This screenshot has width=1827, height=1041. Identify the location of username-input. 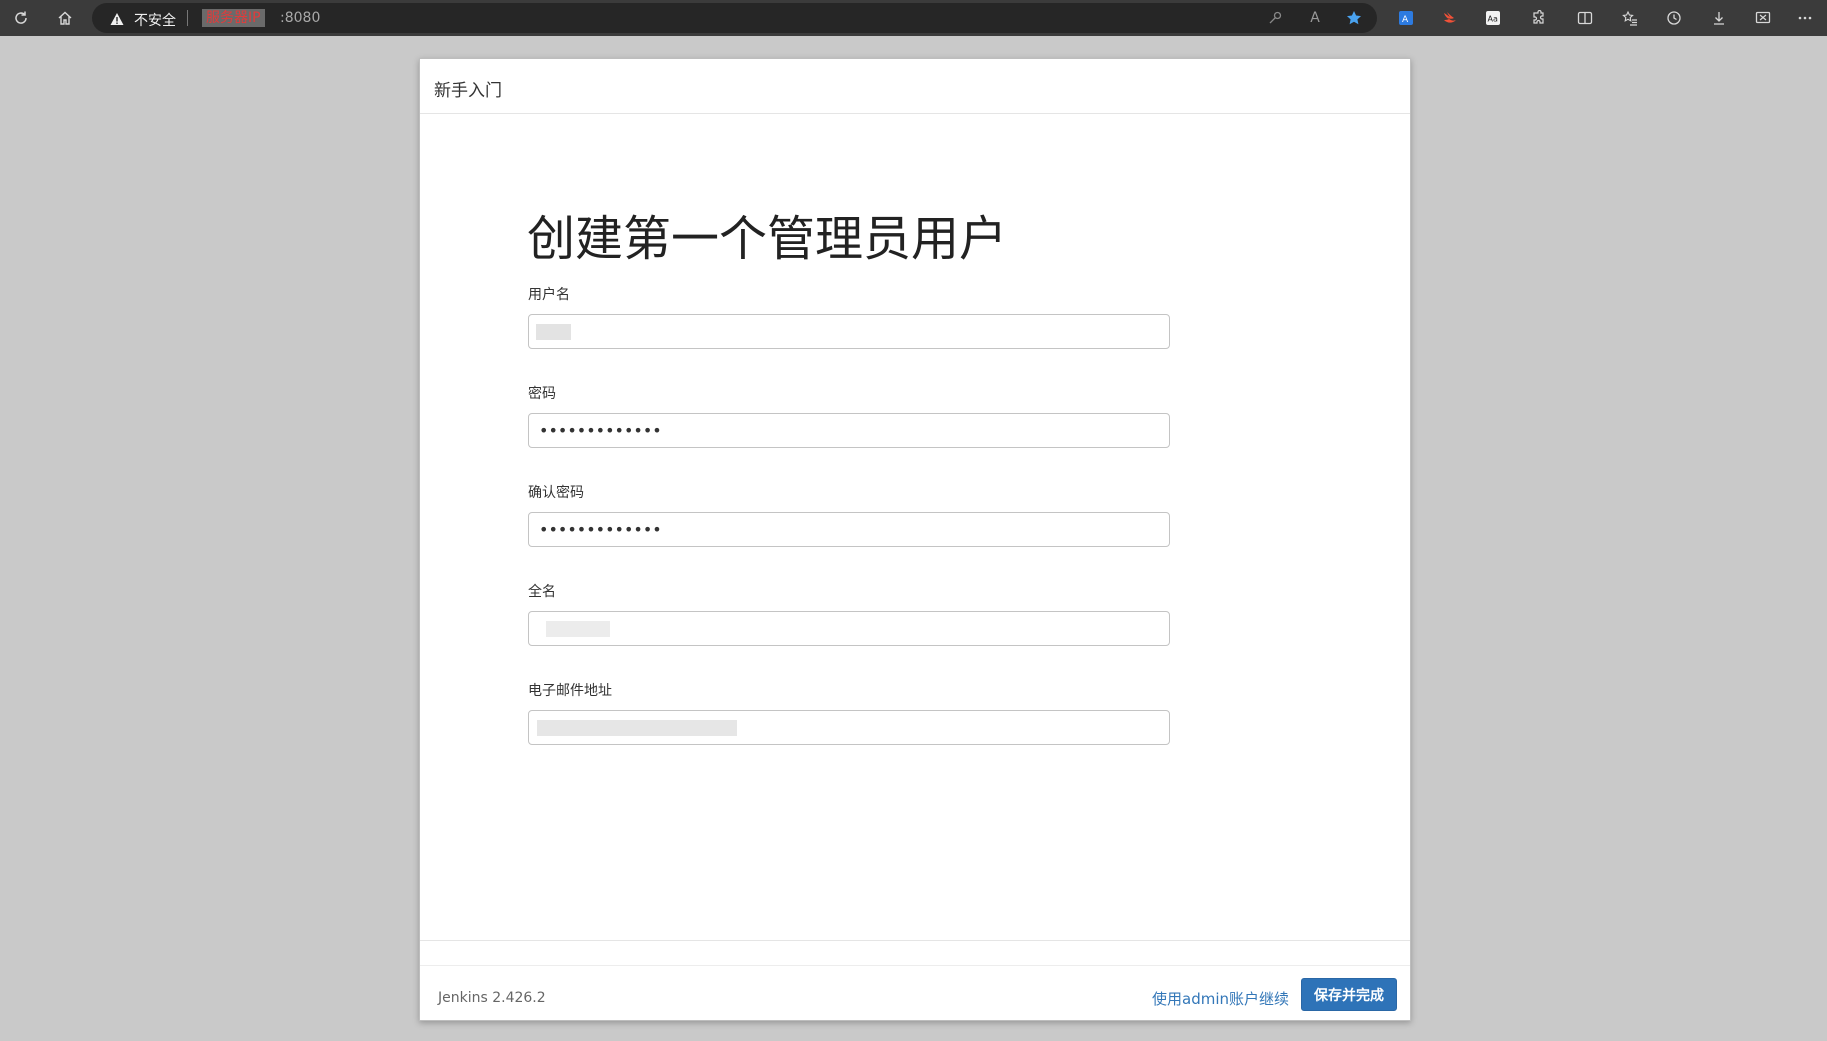
(849, 331).